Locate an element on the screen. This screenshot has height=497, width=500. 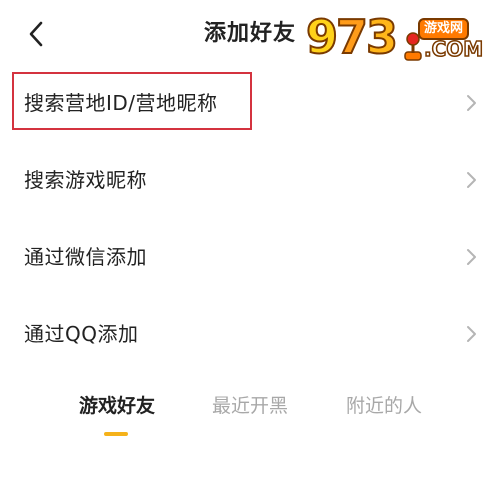
menu-item-label: 通过QQ添加 is located at coordinates (81, 334).